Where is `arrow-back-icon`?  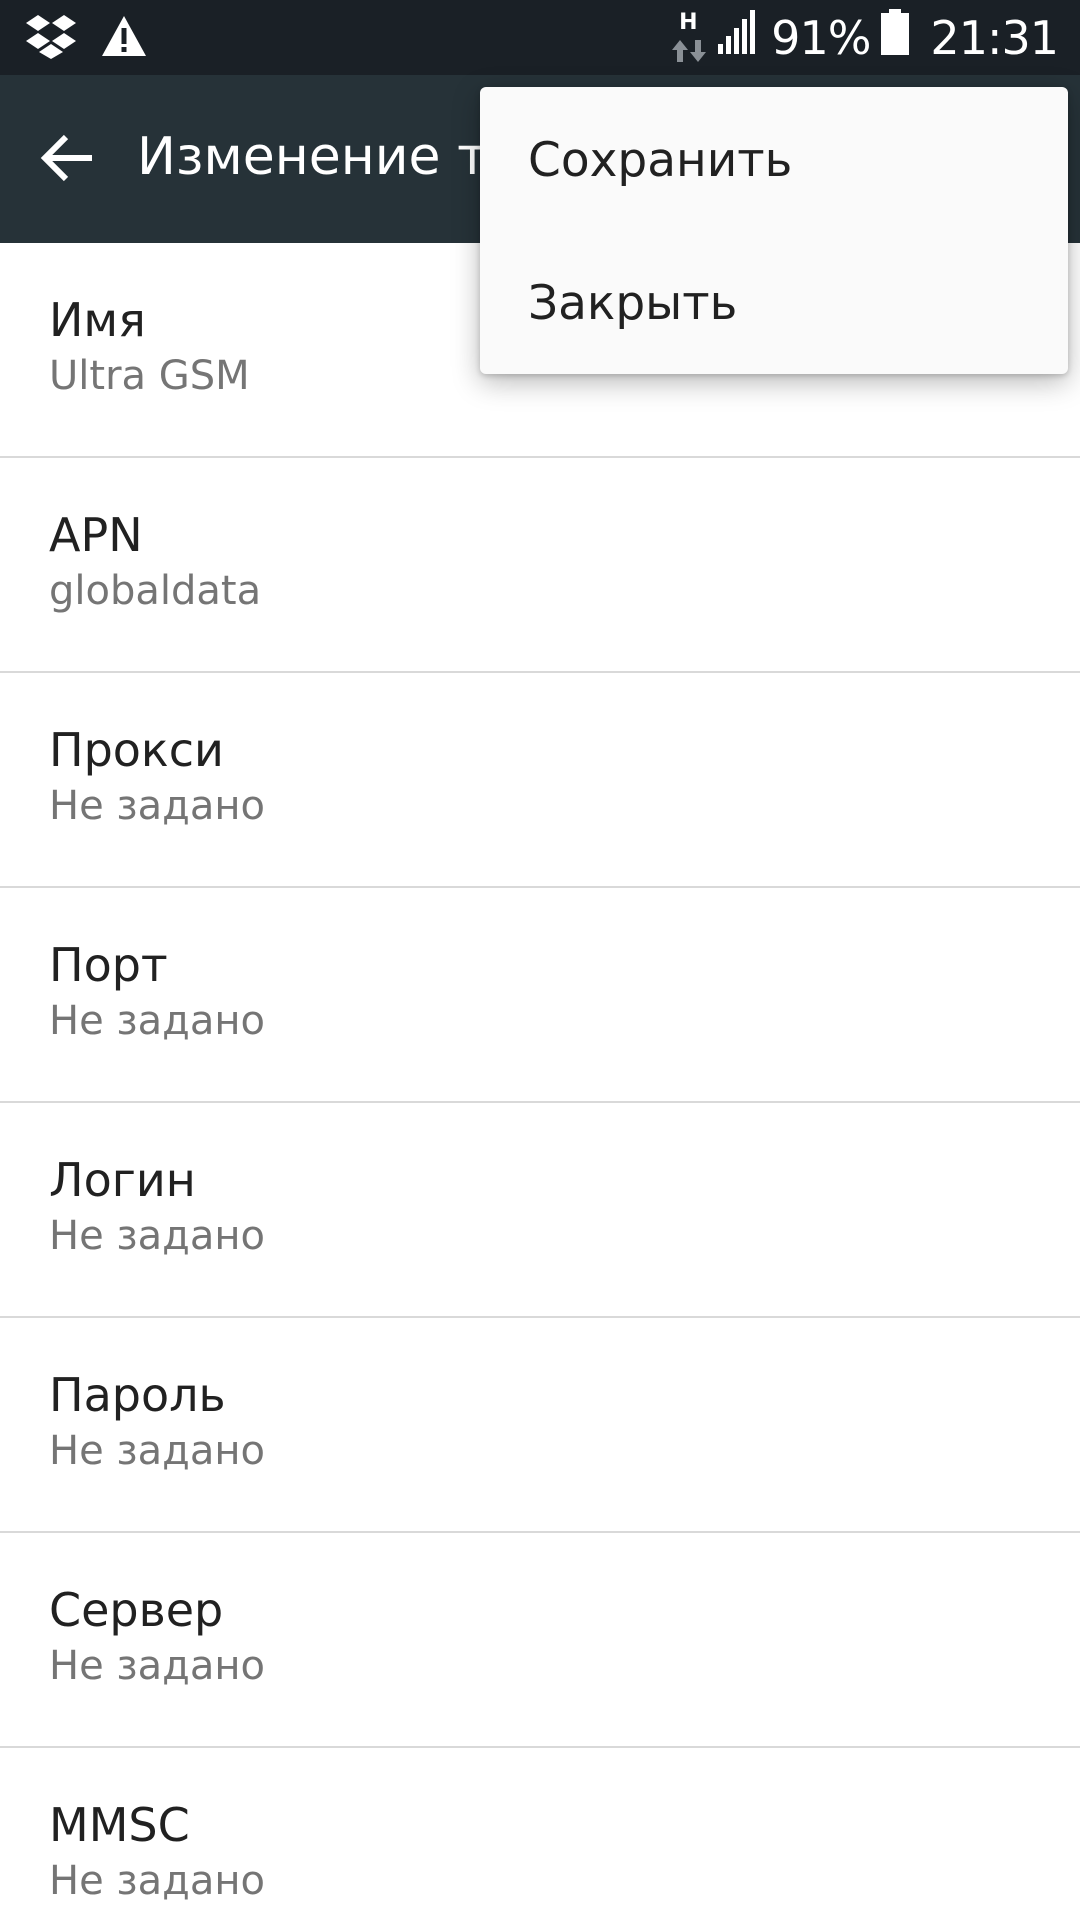 arrow-back-icon is located at coordinates (67, 160).